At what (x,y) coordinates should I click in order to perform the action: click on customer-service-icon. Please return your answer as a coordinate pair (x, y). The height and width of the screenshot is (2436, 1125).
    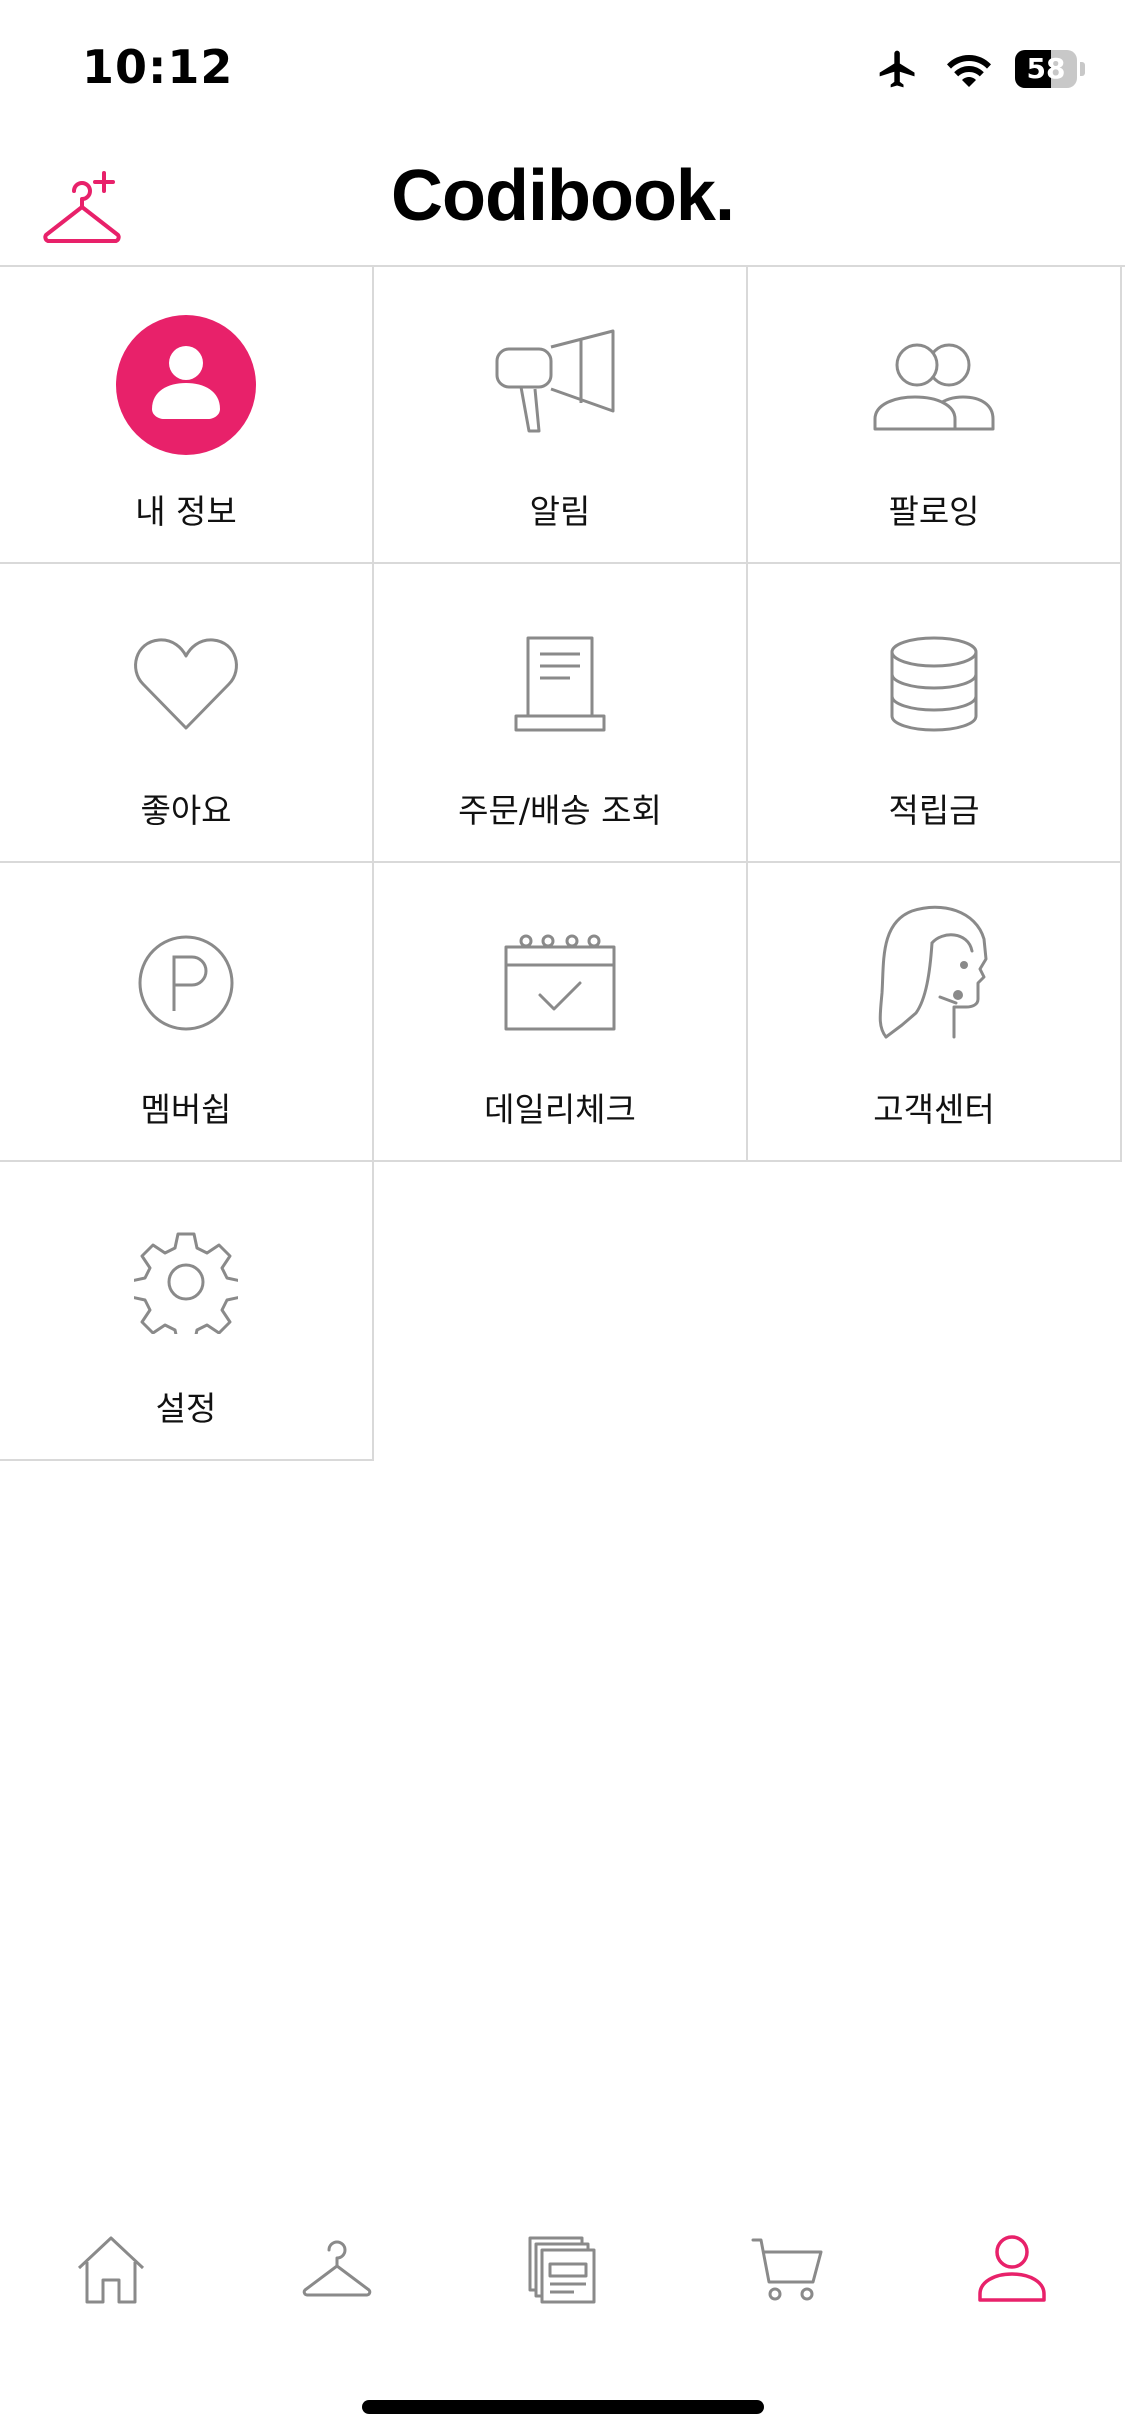
    Looking at the image, I should click on (933, 972).